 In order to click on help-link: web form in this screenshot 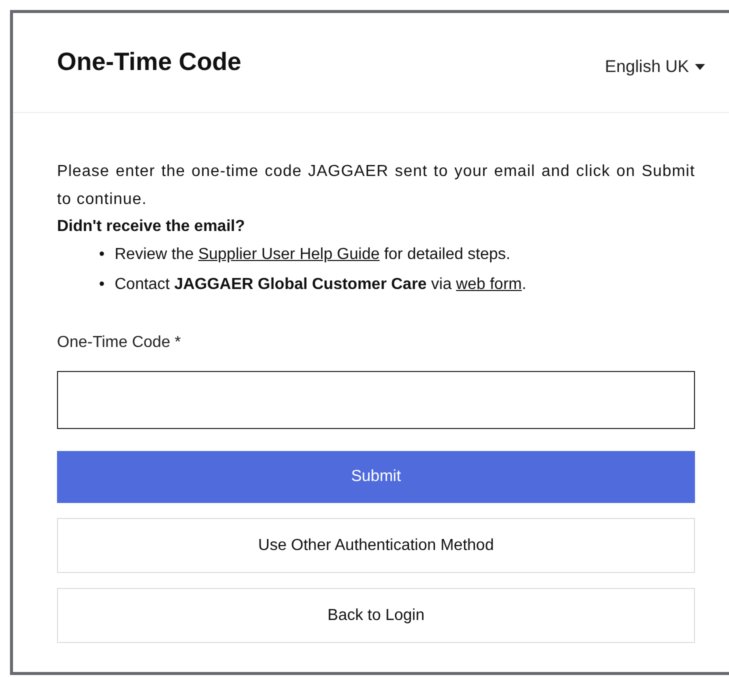, I will do `click(489, 284)`.